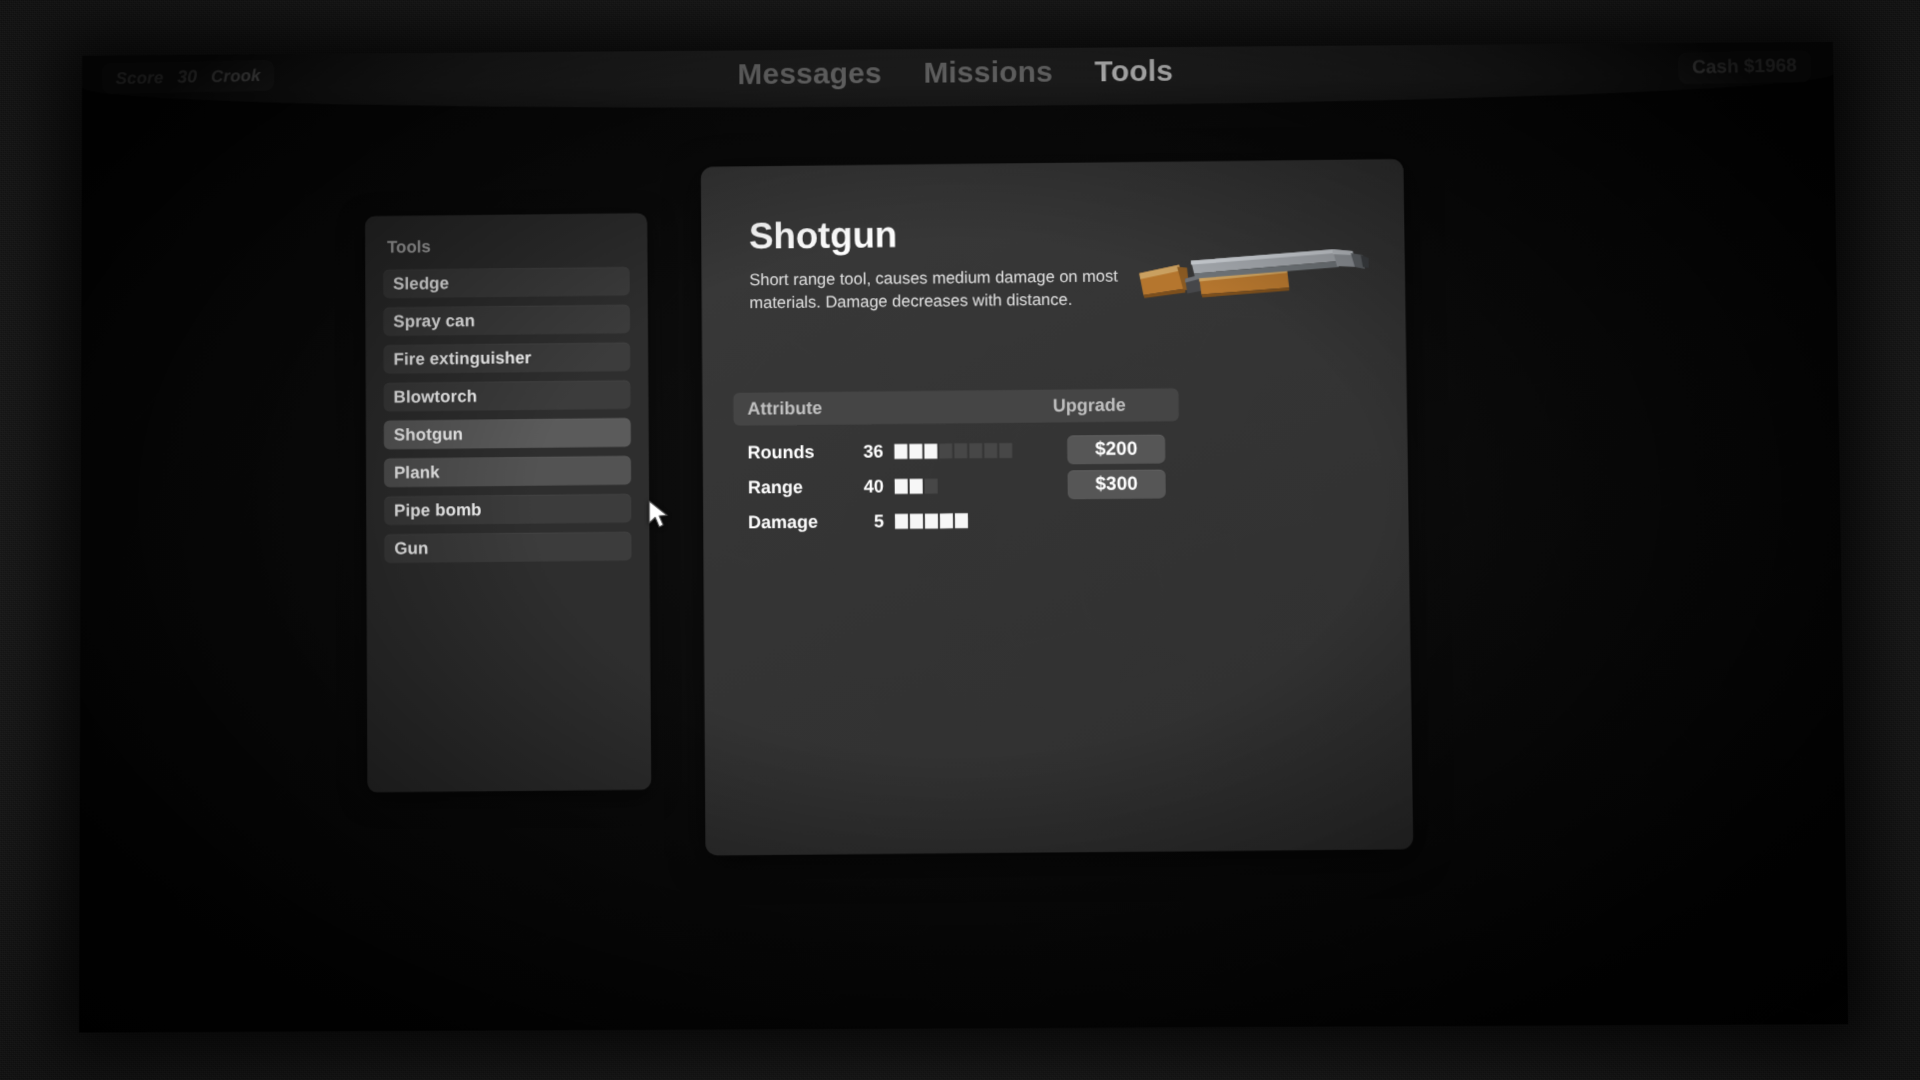 The width and height of the screenshot is (1920, 1080). What do you see at coordinates (438, 509) in the screenshot?
I see `tool-label: Pipe bomb` at bounding box center [438, 509].